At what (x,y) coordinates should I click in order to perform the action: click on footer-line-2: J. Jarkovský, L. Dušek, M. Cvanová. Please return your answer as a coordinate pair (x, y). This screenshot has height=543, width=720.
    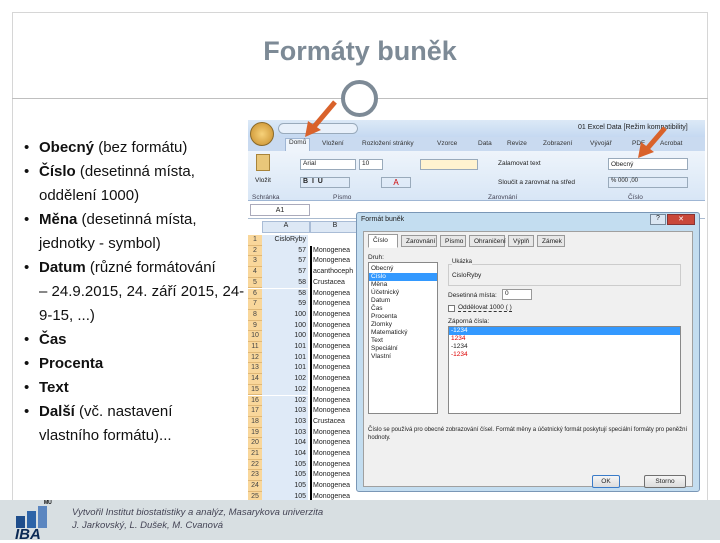
    Looking at the image, I should click on (147, 525).